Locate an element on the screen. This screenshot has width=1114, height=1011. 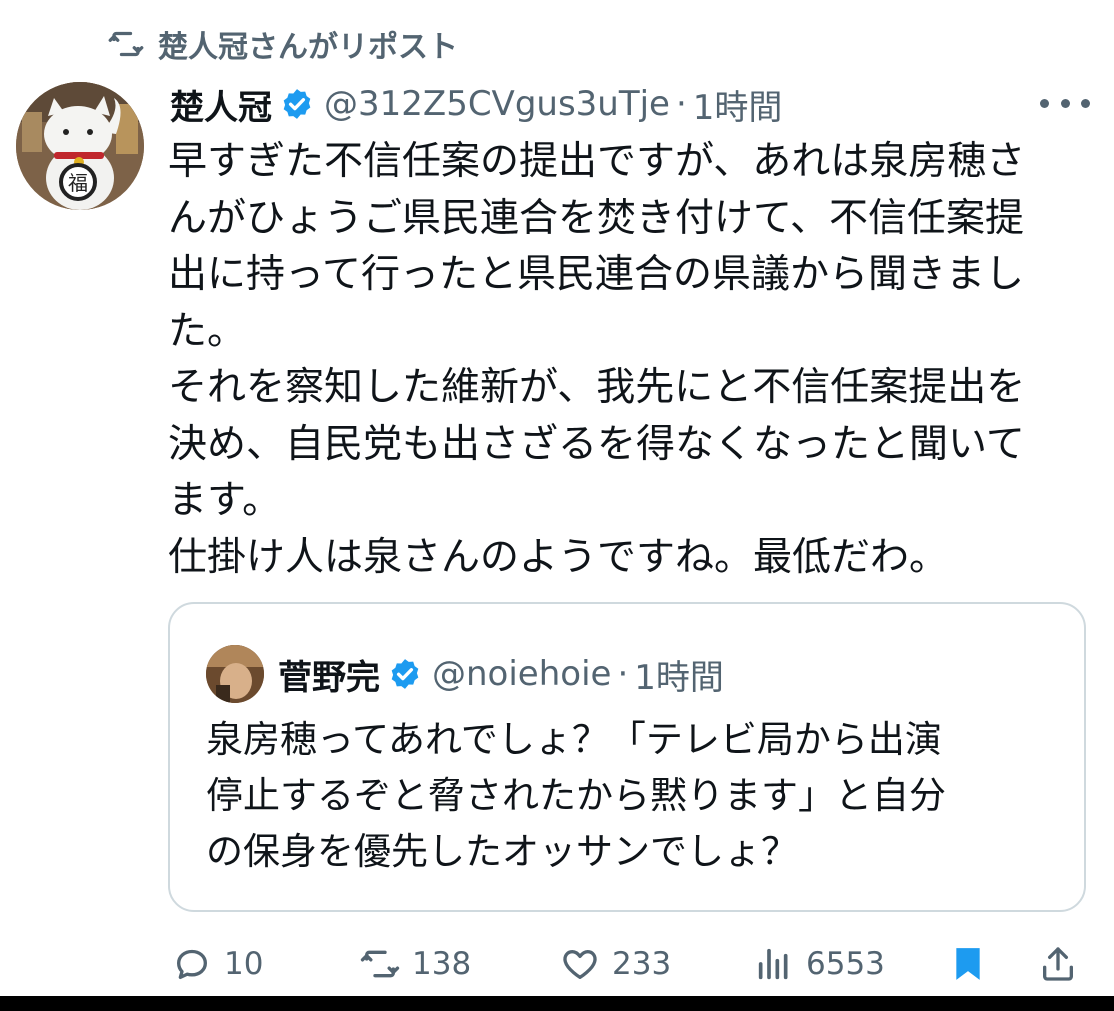
heart-icon is located at coordinates (580, 964).